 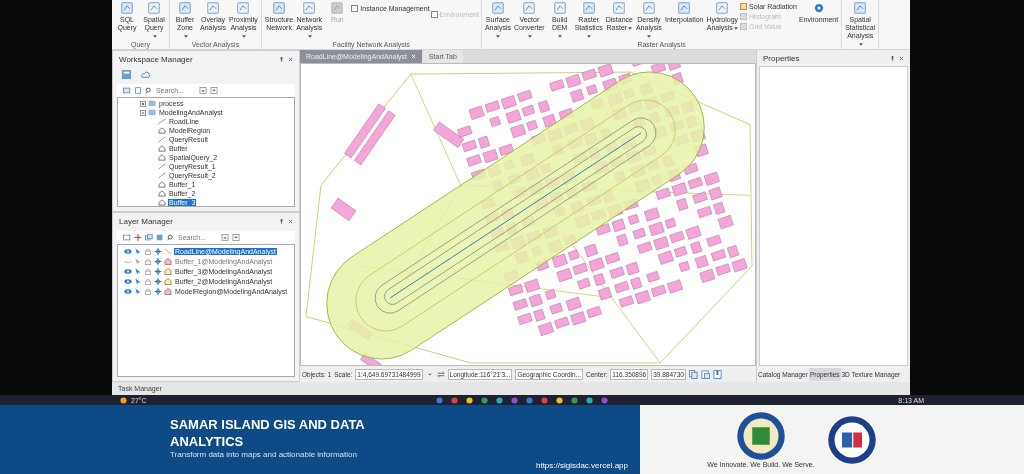 I want to click on panel-title: Workspace Manager, so click(x=156, y=59).